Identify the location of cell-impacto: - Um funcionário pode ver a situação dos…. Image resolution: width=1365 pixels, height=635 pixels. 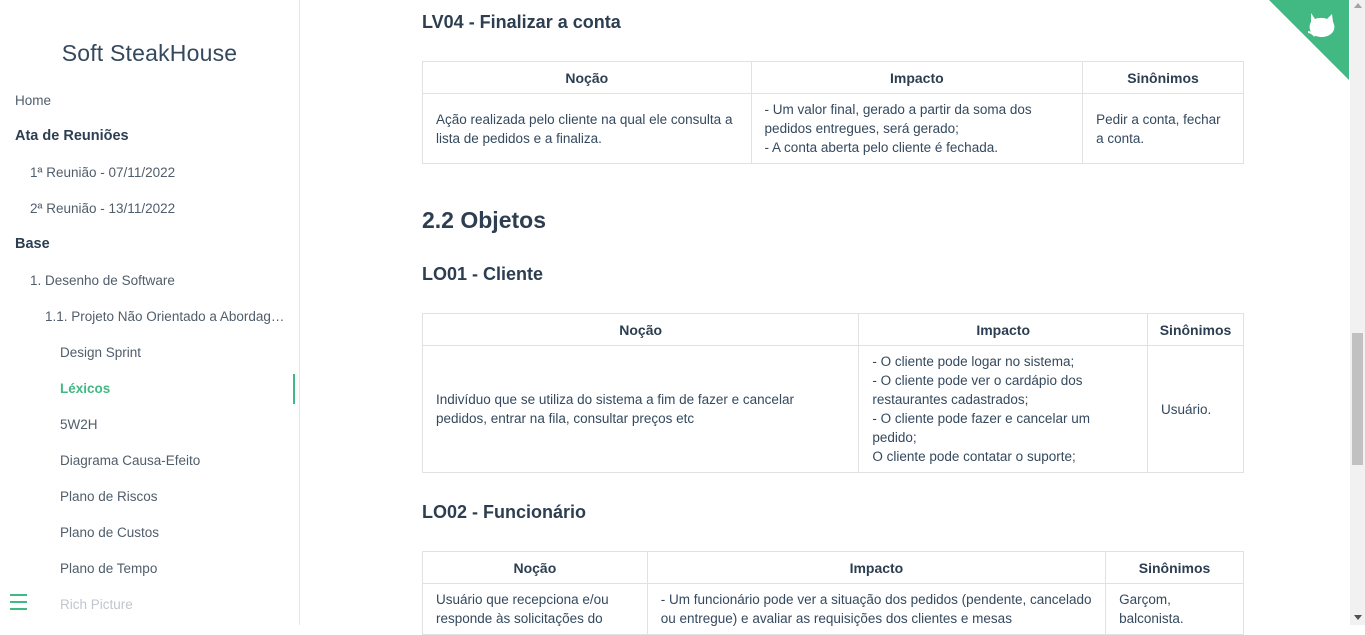
(876, 609).